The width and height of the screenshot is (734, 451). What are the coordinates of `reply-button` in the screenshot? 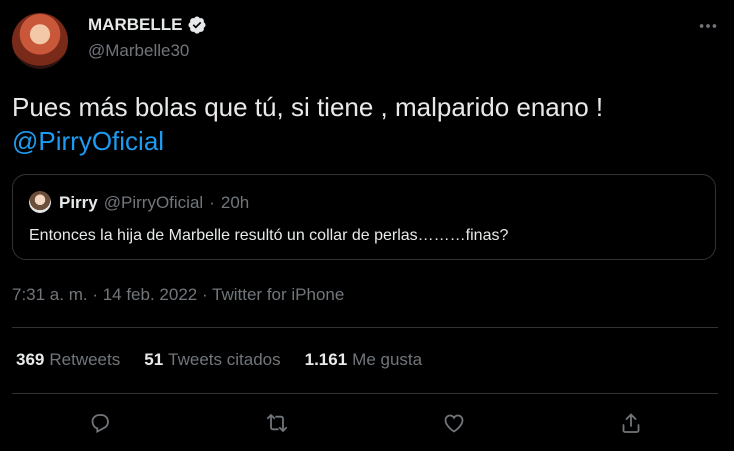 It's located at (100, 423).